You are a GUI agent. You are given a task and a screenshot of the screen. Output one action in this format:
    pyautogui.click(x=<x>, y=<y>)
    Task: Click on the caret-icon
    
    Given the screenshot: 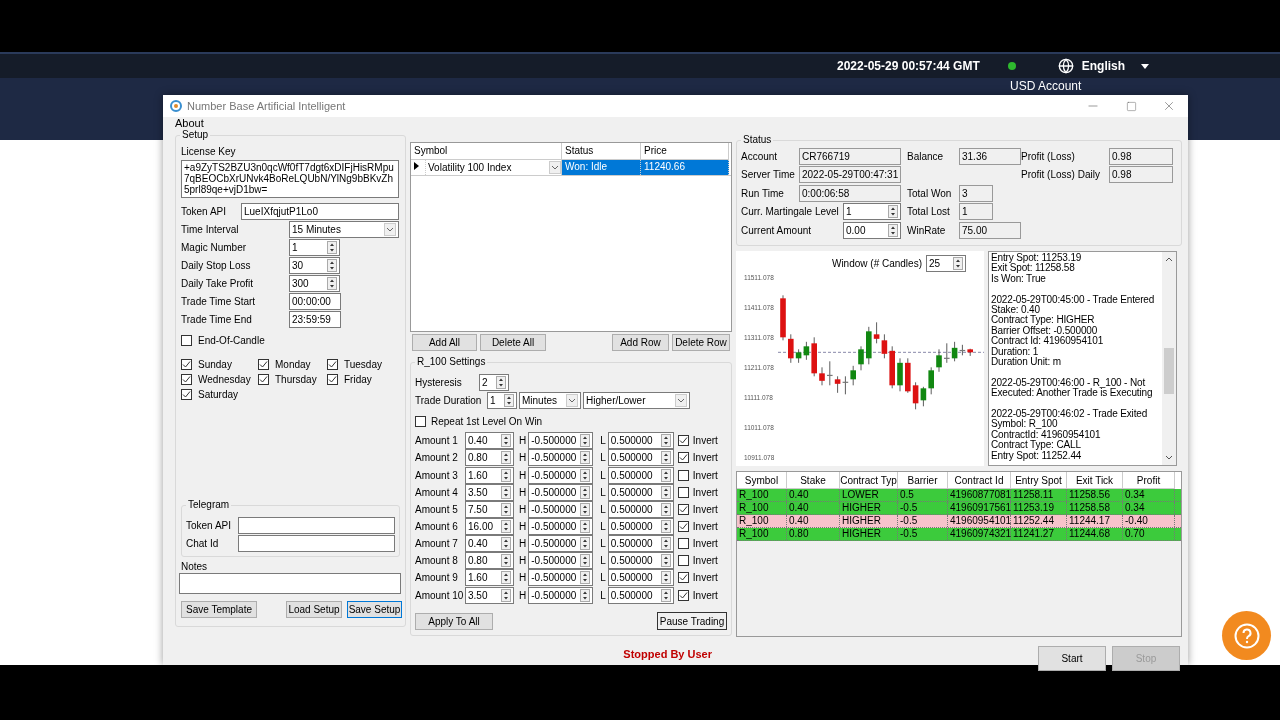 What is the action you would take?
    pyautogui.click(x=1145, y=66)
    